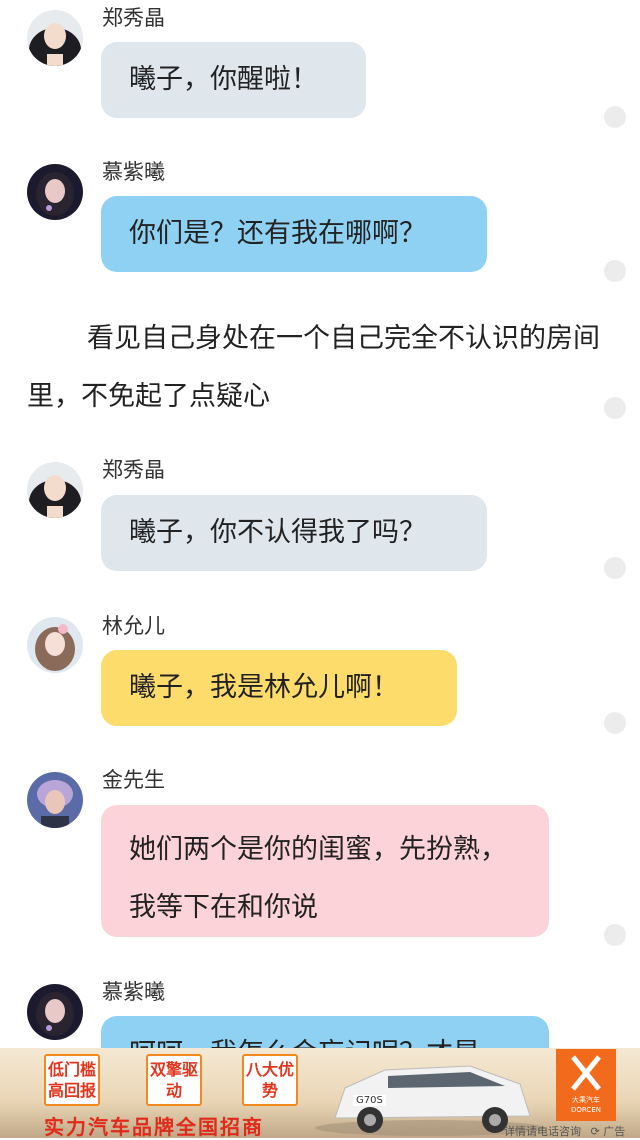 The image size is (640, 1140). What do you see at coordinates (294, 533) in the screenshot?
I see `message-bubble: 曦子，你不认得我了吗？` at bounding box center [294, 533].